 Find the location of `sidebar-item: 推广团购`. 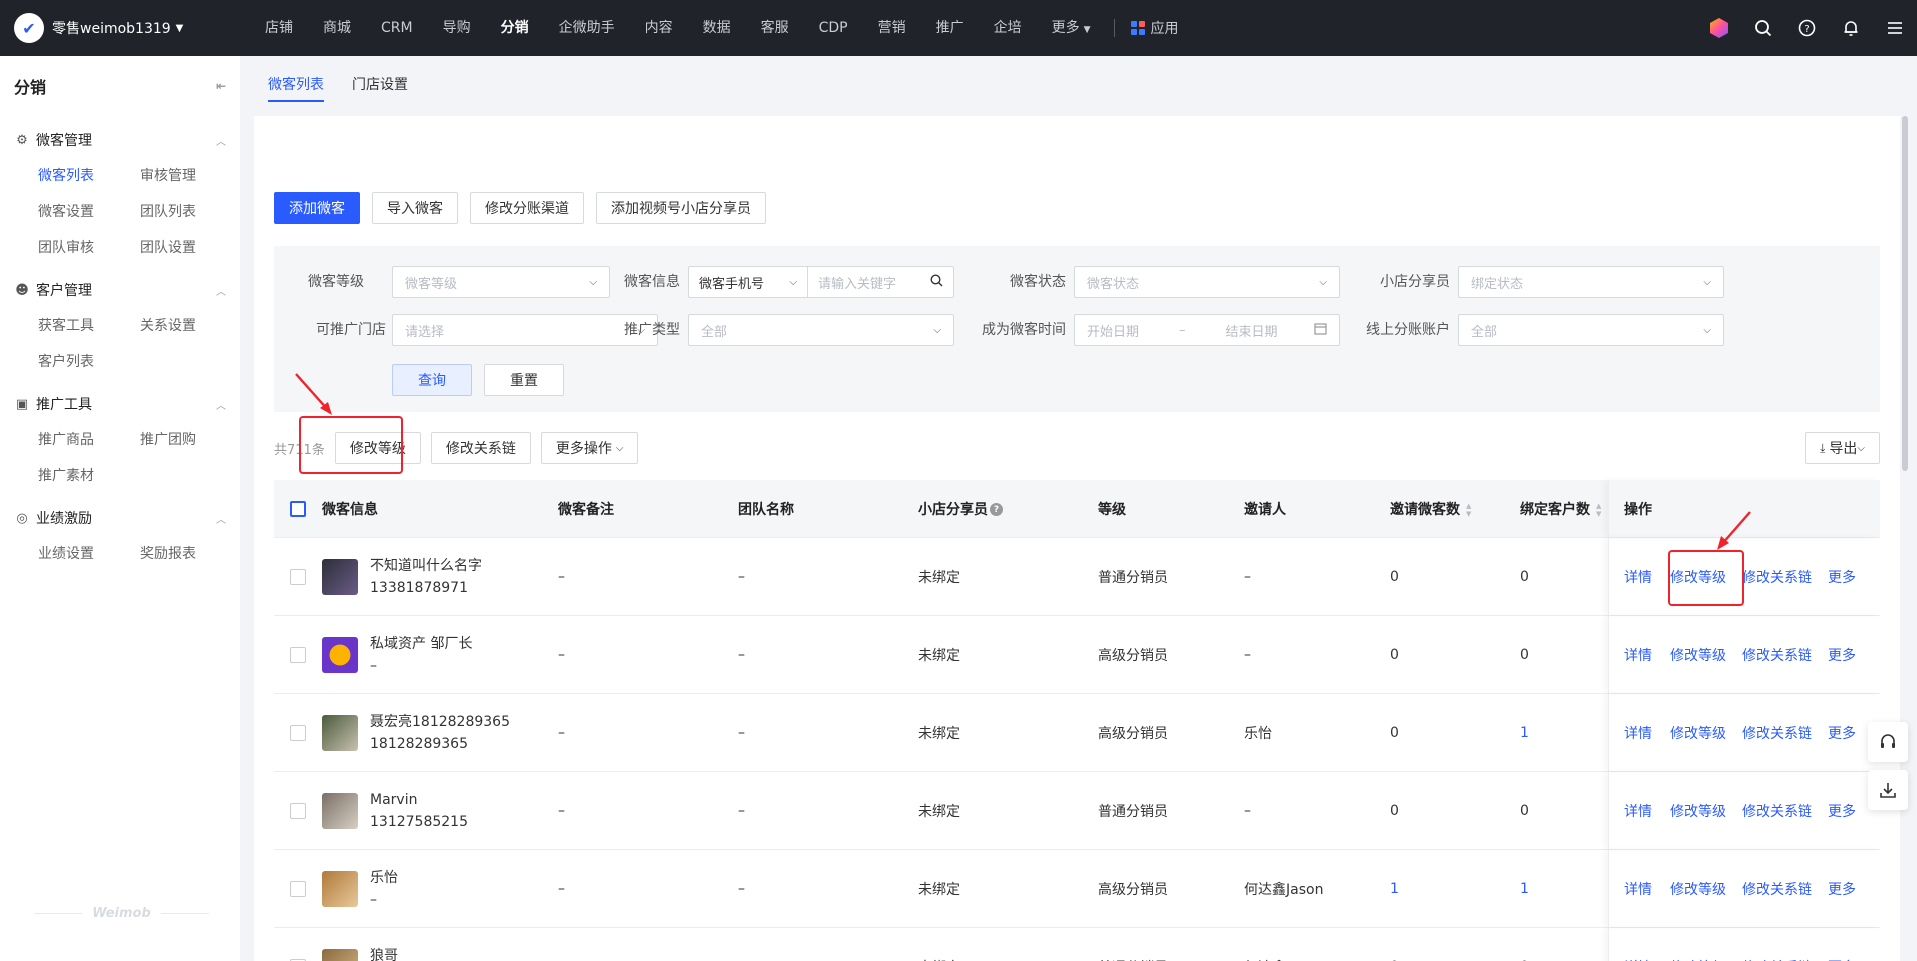

sidebar-item: 推广团购 is located at coordinates (191, 440).